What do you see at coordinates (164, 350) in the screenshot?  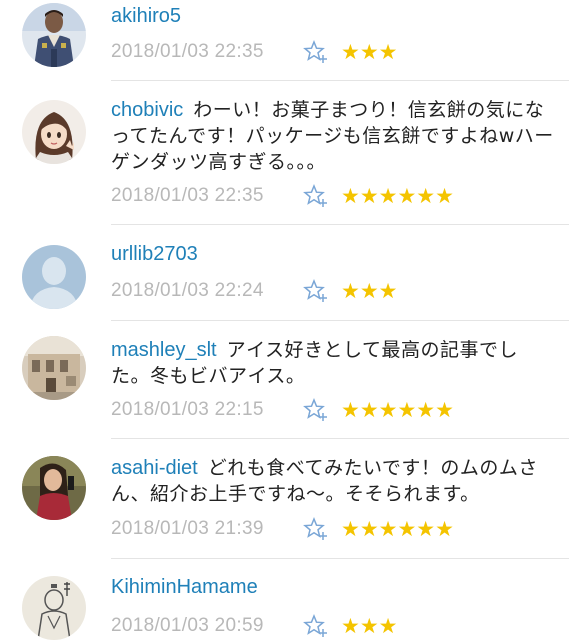 I see `username-link: mashley_slt` at bounding box center [164, 350].